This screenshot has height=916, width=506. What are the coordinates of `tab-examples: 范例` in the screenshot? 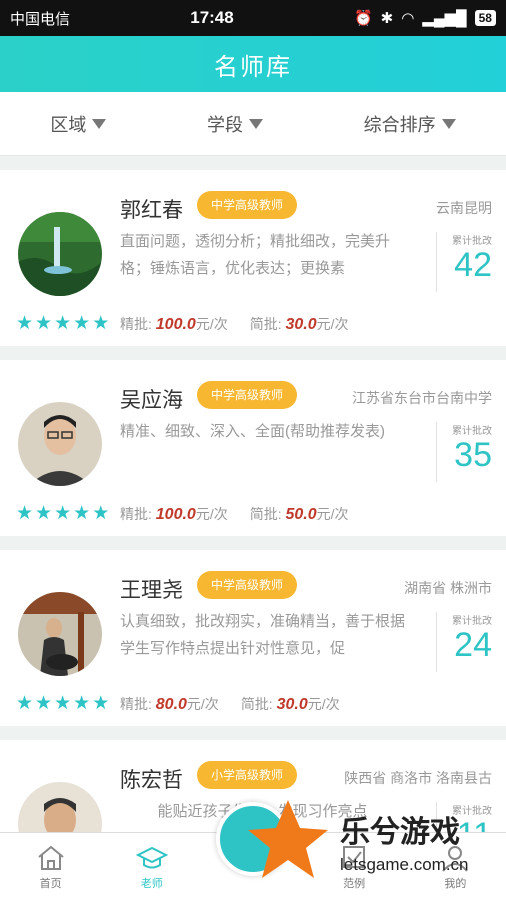 It's located at (354, 867).